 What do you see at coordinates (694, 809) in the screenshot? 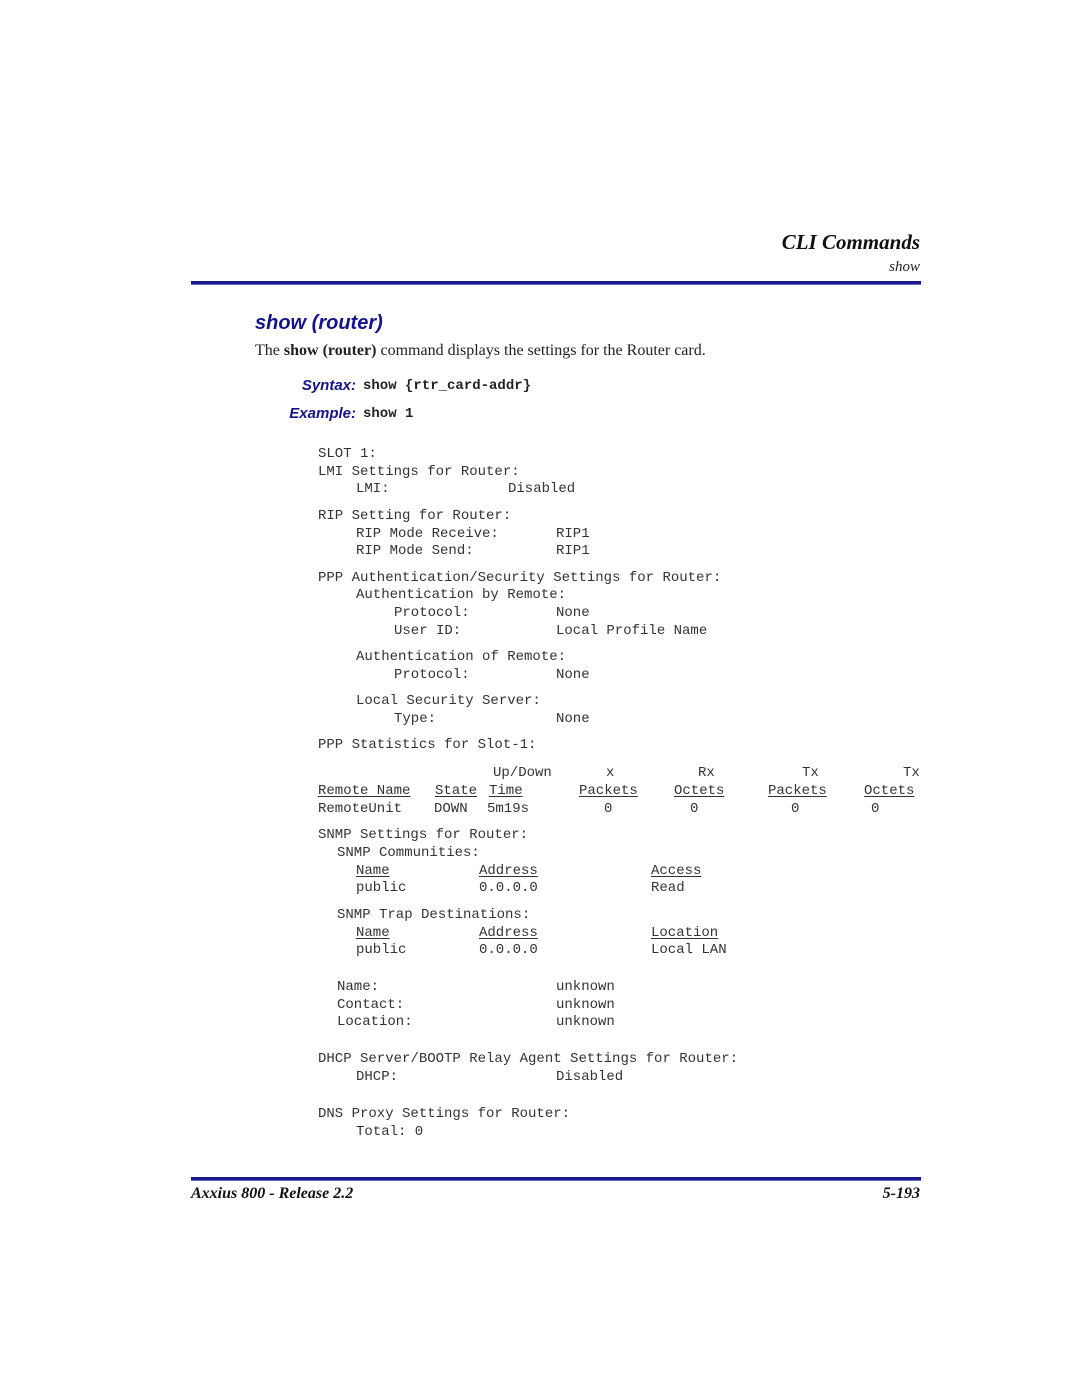
I see `stats-cell-rx-octets: 0` at bounding box center [694, 809].